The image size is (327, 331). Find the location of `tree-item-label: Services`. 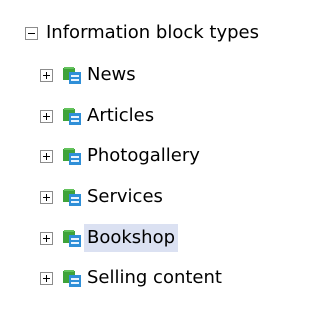

tree-item-label: Services is located at coordinates (125, 197).